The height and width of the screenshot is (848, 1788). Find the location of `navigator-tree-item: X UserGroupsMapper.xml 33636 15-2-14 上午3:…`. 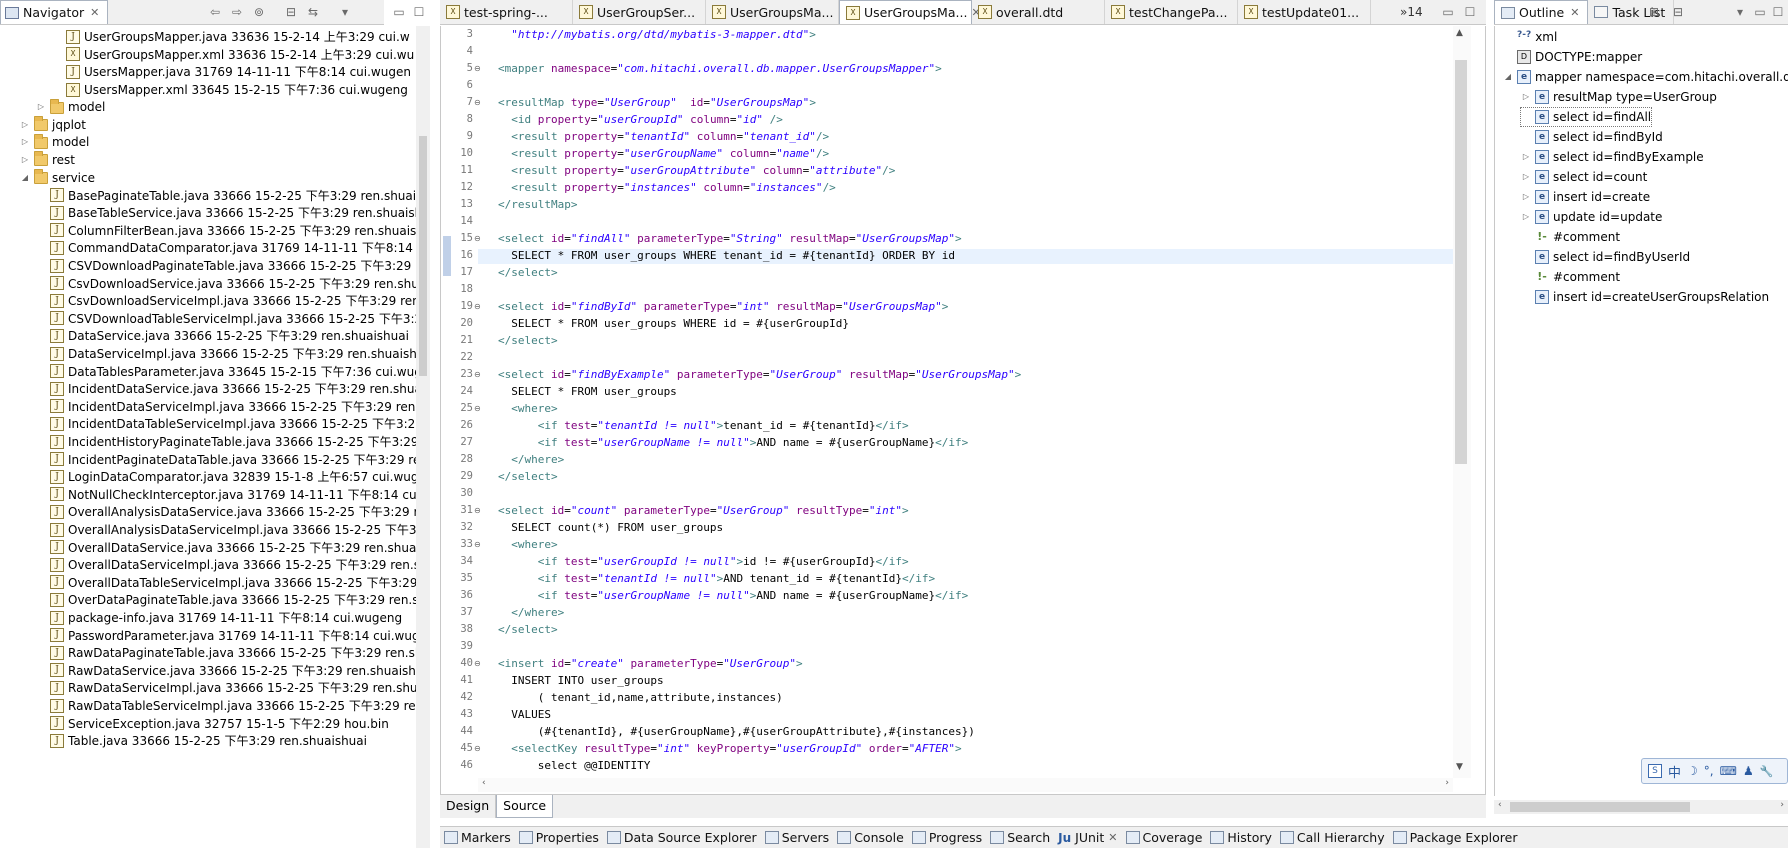

navigator-tree-item: X UserGroupsMapper.xml 33636 15-2-14 上午3:… is located at coordinates (233, 55).